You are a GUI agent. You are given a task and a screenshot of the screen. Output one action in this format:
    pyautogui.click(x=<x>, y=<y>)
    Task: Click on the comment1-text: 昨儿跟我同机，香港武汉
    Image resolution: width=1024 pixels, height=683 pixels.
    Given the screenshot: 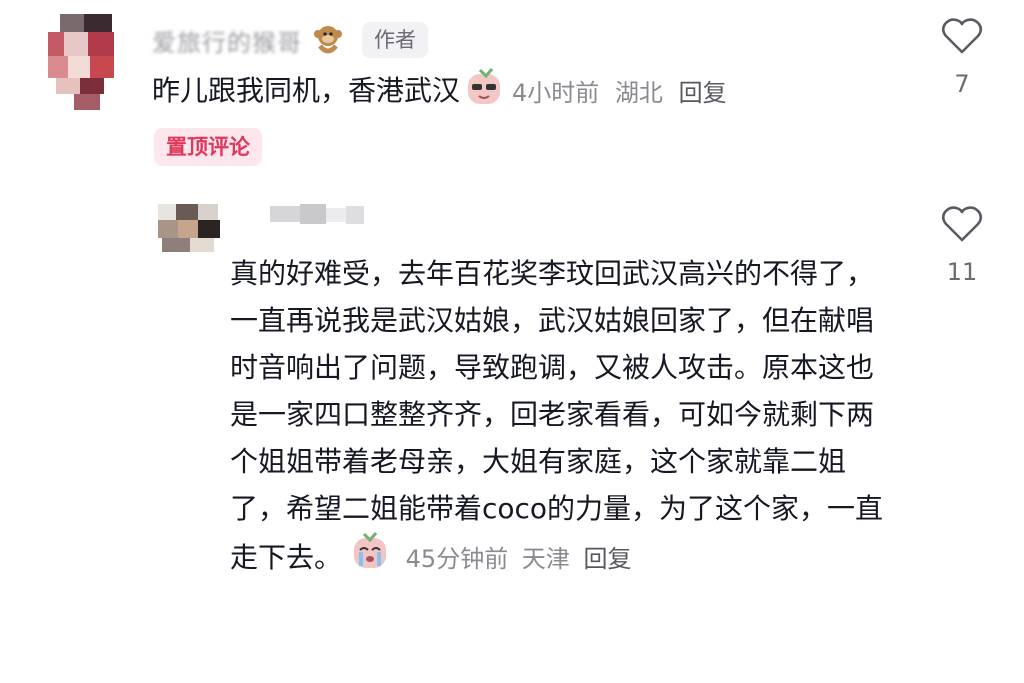 What is the action you would take?
    pyautogui.click(x=306, y=90)
    